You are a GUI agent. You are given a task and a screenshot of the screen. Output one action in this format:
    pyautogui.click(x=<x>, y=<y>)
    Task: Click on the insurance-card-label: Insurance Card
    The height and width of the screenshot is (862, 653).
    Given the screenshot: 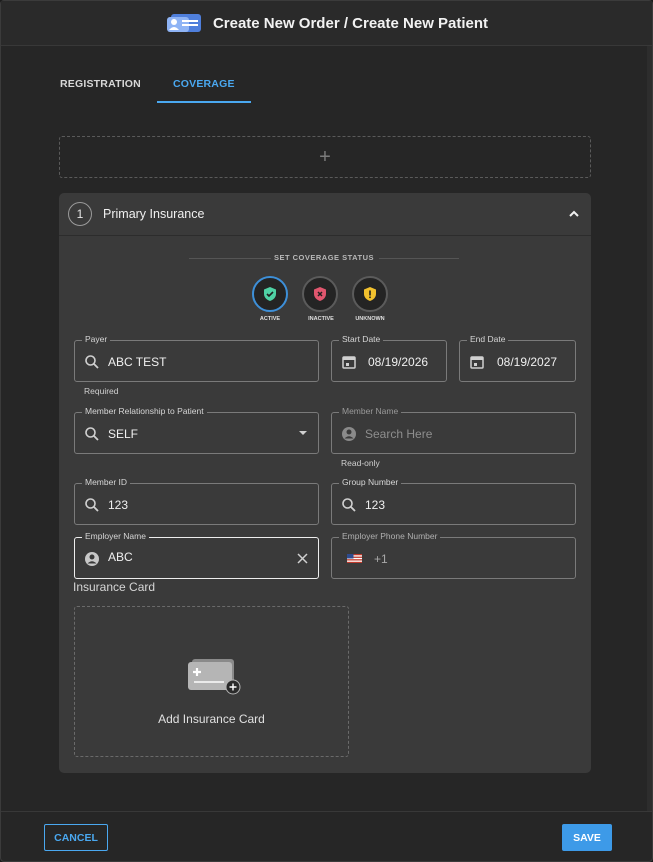 What is the action you would take?
    pyautogui.click(x=114, y=587)
    